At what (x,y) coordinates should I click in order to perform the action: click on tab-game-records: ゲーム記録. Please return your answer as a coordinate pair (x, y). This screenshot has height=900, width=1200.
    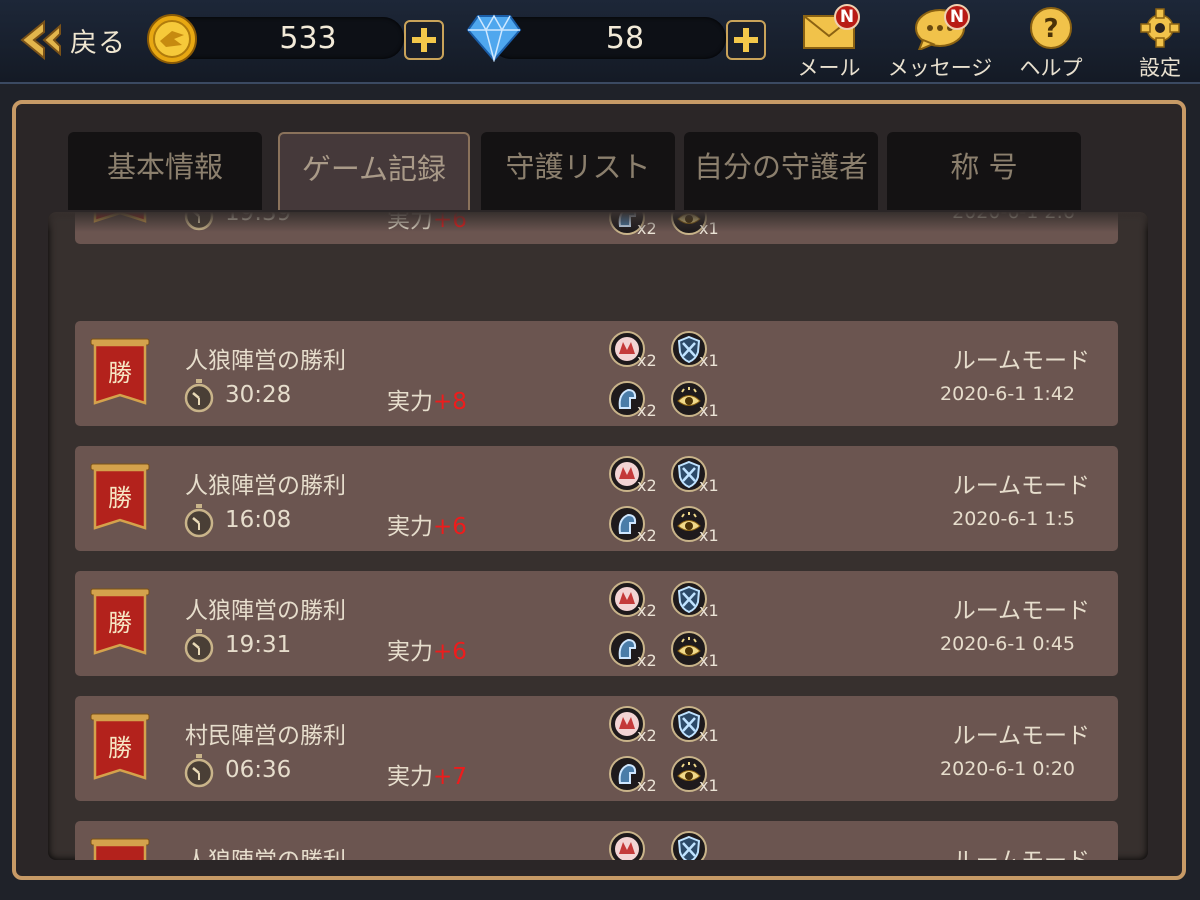
    Looking at the image, I should click on (374, 171).